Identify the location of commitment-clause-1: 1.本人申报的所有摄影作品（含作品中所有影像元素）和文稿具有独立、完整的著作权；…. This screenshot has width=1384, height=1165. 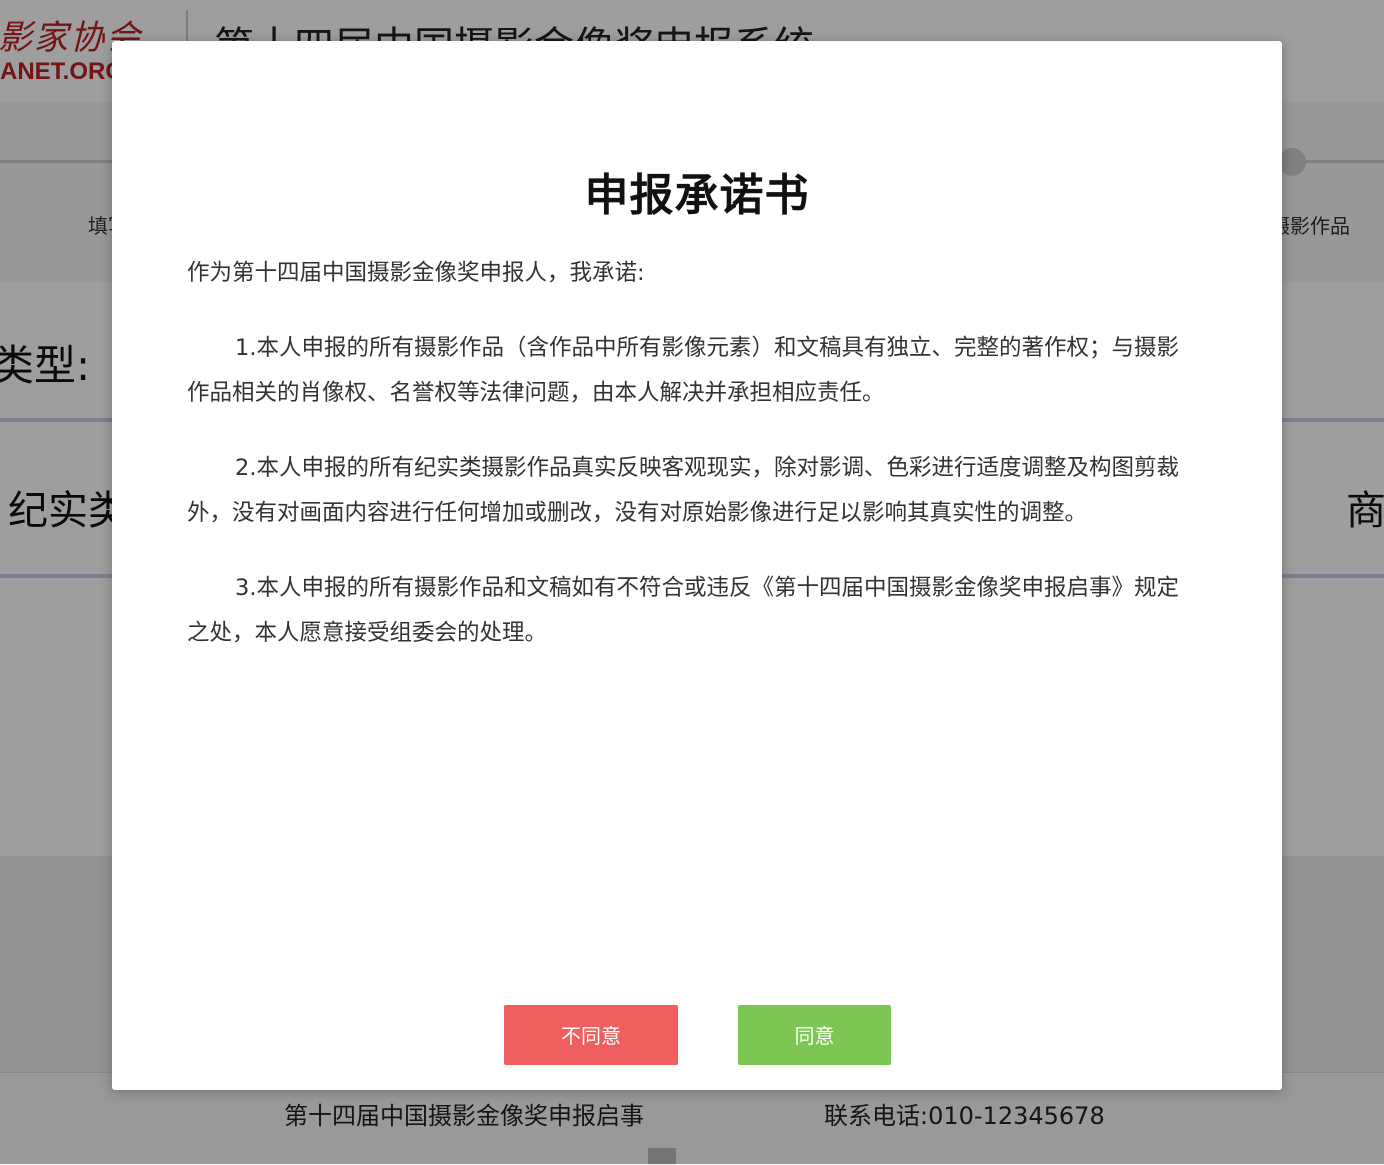
(683, 370).